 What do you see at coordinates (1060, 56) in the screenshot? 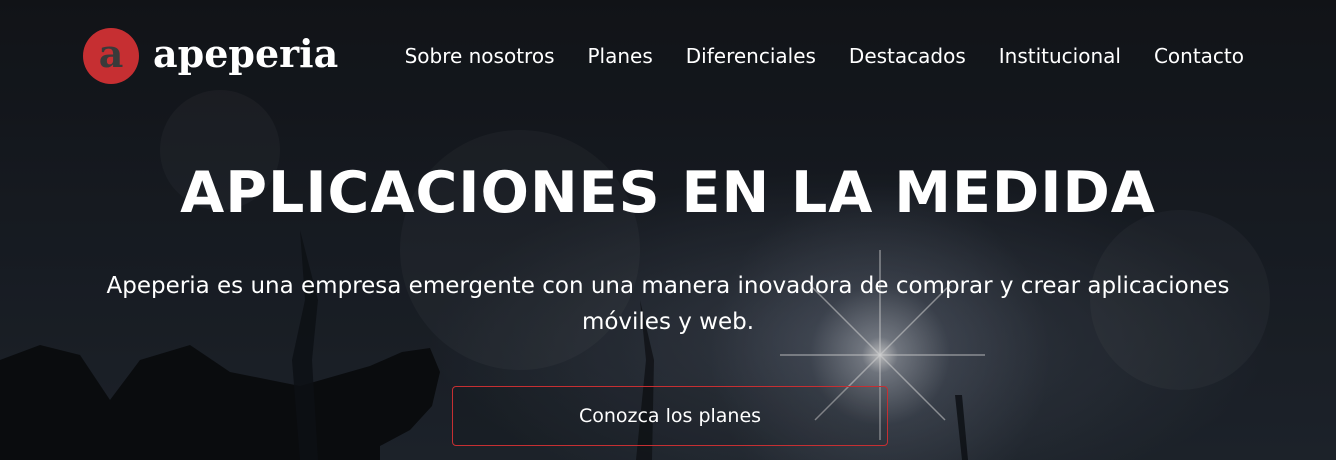
I see `nav-item-institucional: Institucional` at bounding box center [1060, 56].